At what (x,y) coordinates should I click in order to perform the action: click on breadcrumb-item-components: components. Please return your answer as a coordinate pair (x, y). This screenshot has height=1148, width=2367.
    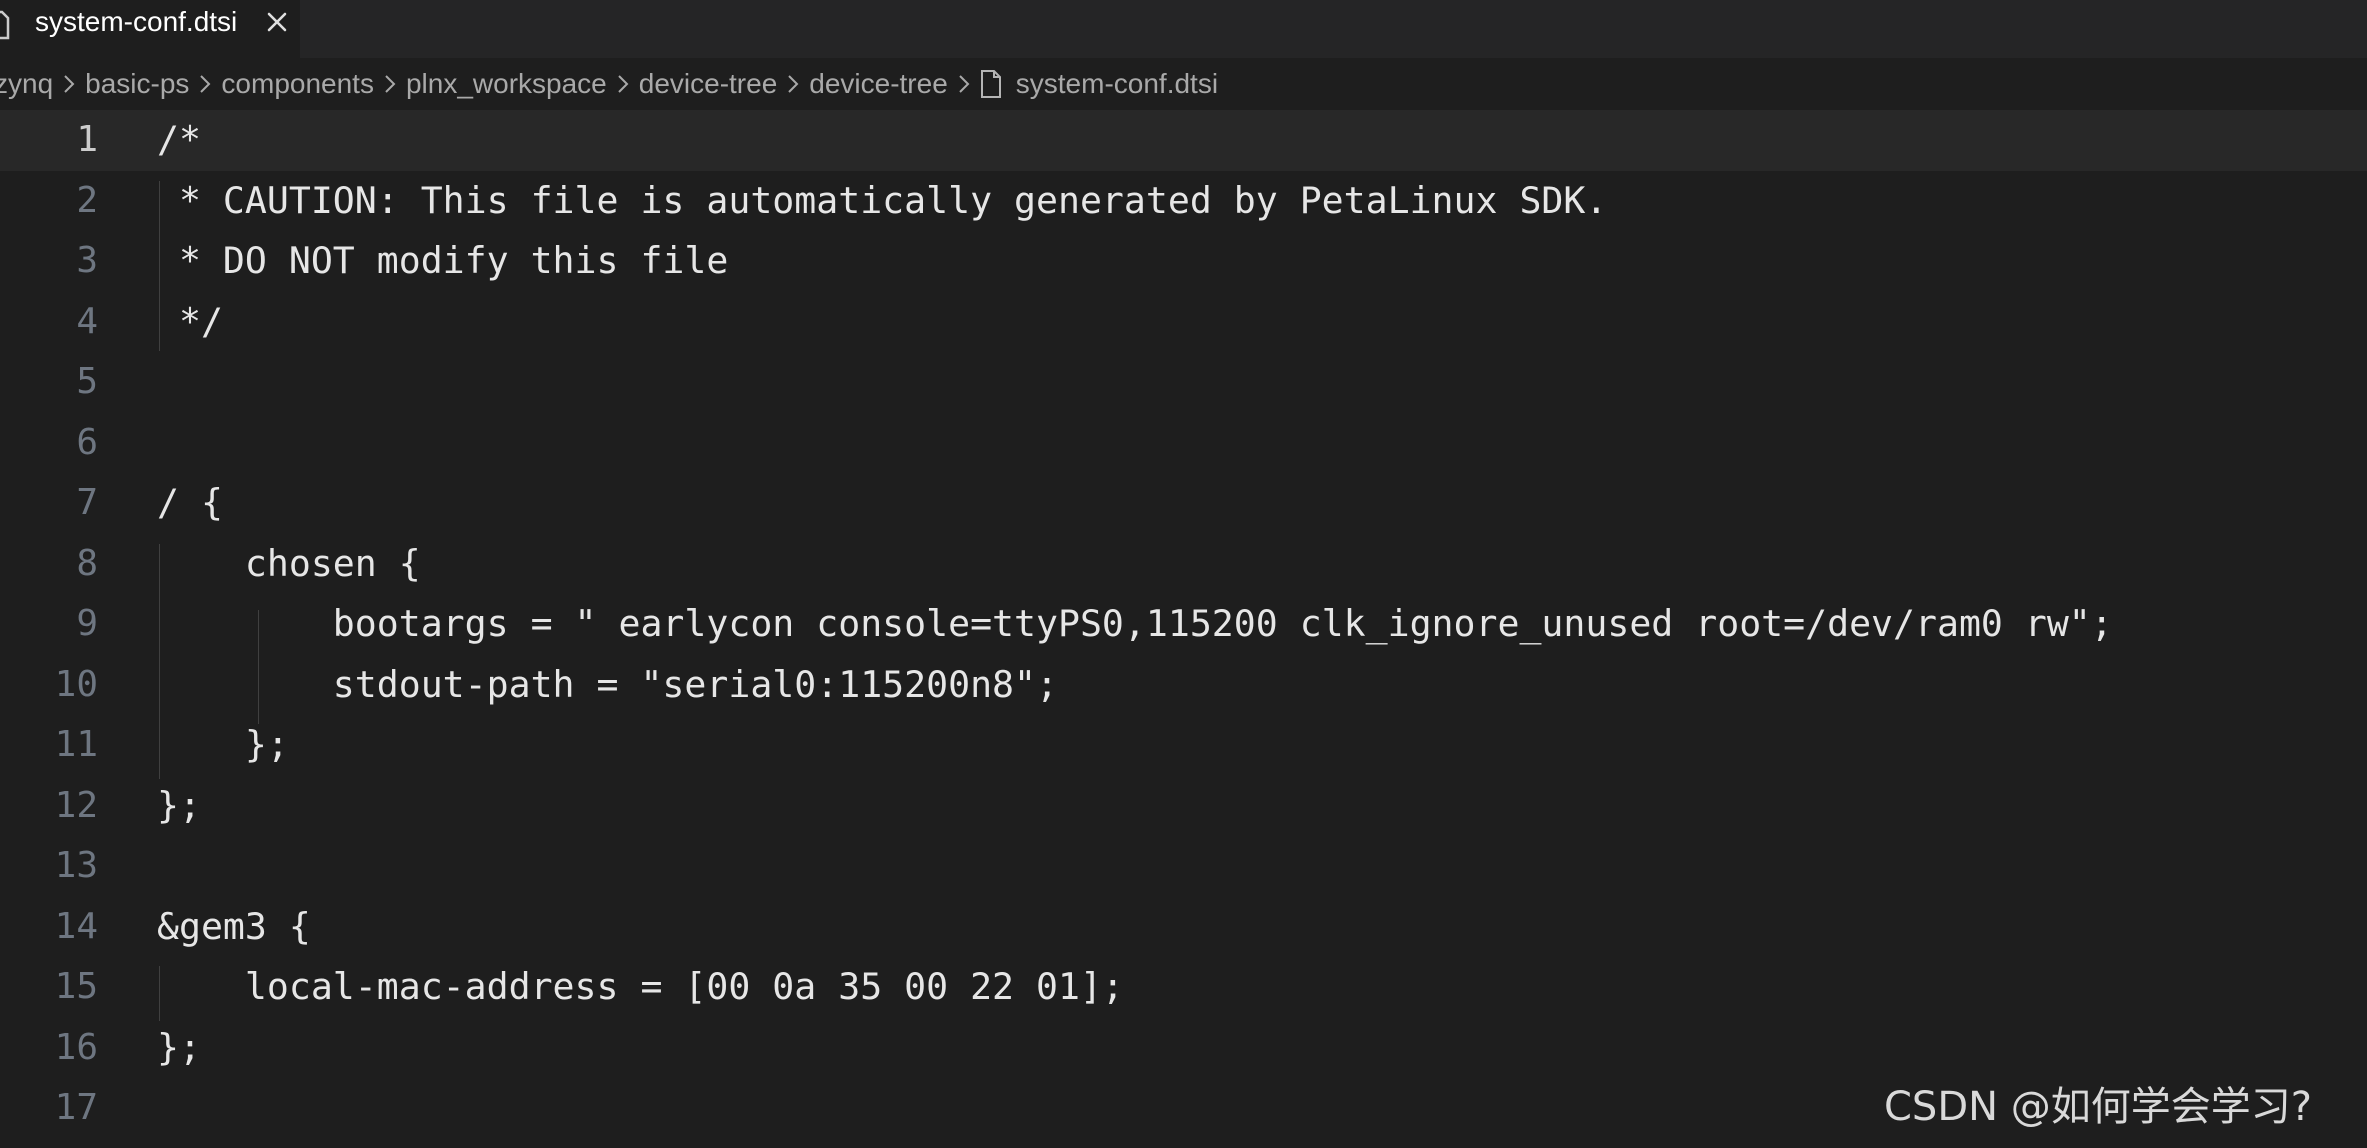
    Looking at the image, I should click on (297, 84).